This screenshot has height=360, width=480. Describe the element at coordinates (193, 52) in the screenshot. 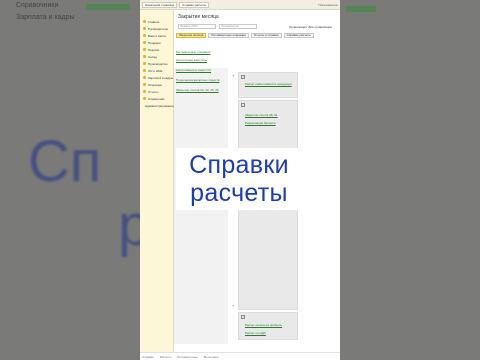

I see `routine-operations-link: Регламентные операции` at that location.